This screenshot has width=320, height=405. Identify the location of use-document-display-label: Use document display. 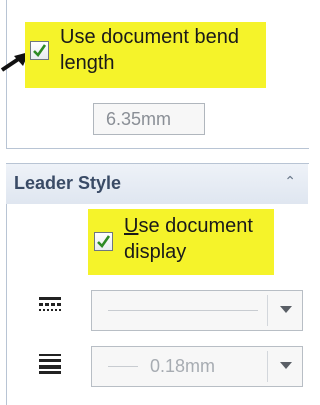
(188, 239).